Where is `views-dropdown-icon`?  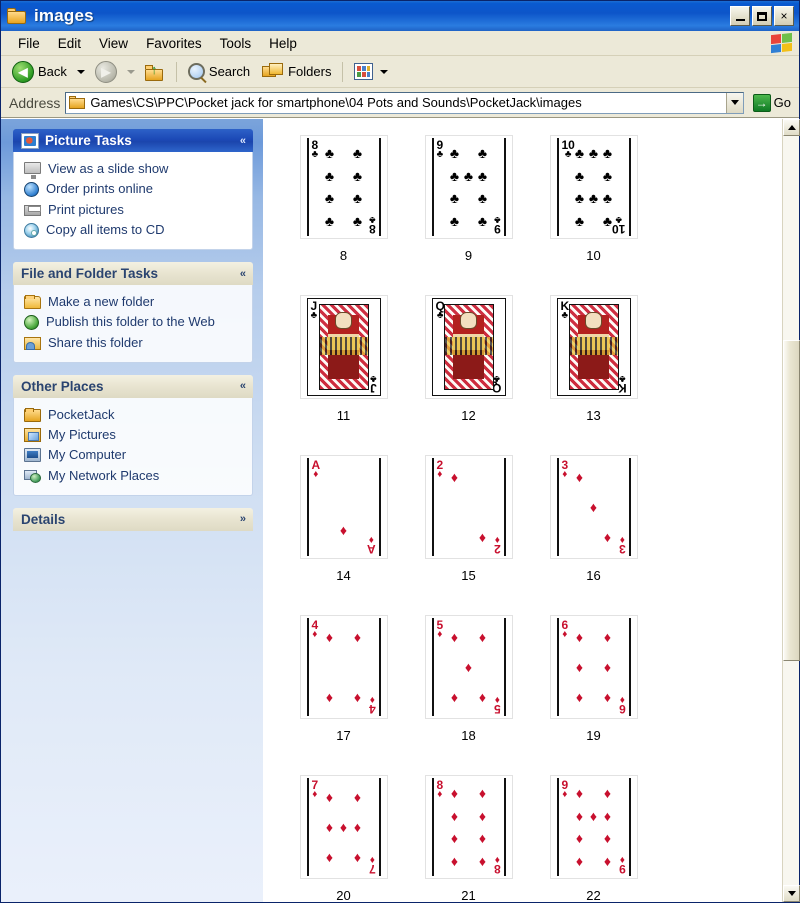
views-dropdown-icon is located at coordinates (384, 71).